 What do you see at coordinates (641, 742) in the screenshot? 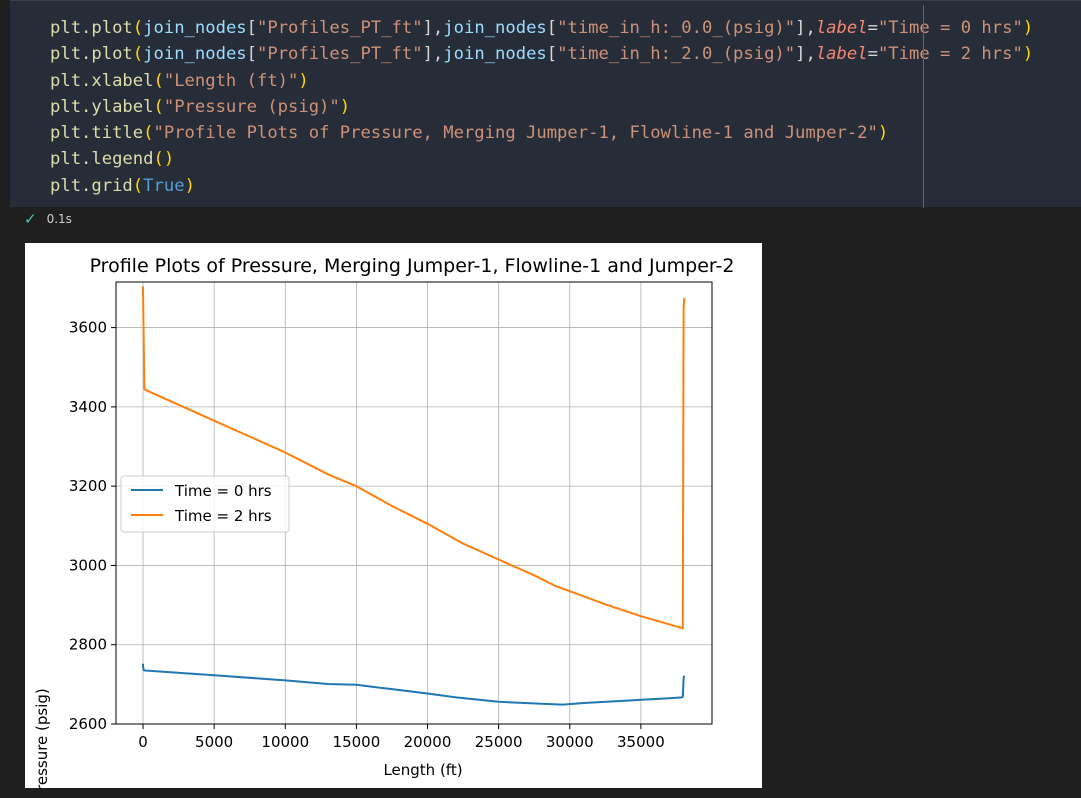
I see `x-tick-label: 35000` at bounding box center [641, 742].